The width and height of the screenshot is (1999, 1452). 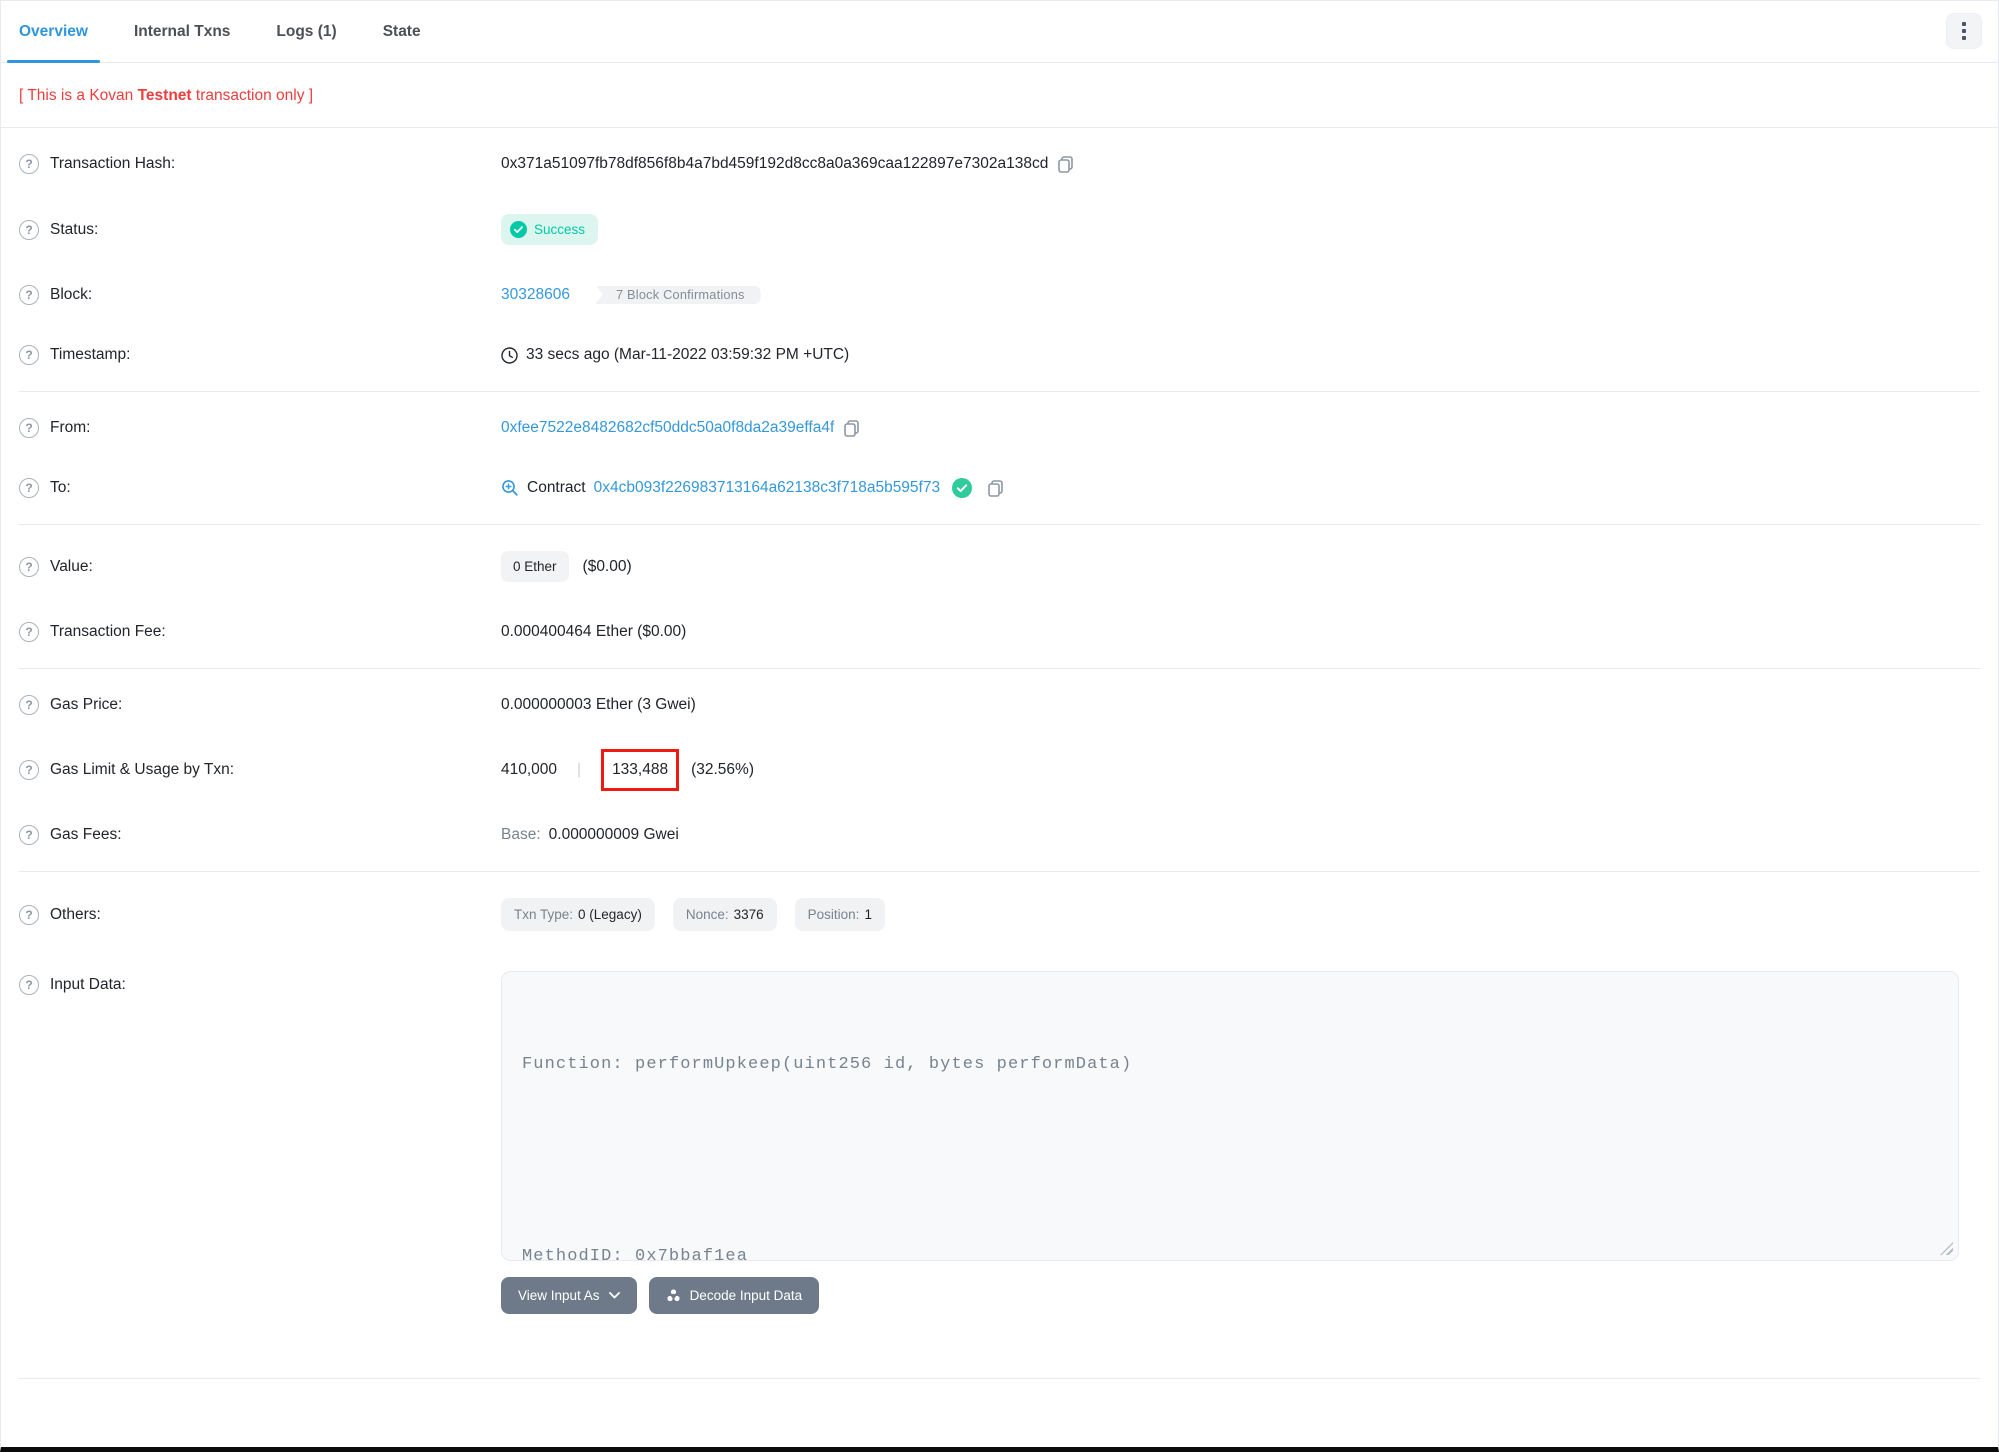 I want to click on row-gas-fees: ? Gas Fees: Base: 0.000000009 Gwei, so click(x=999, y=835).